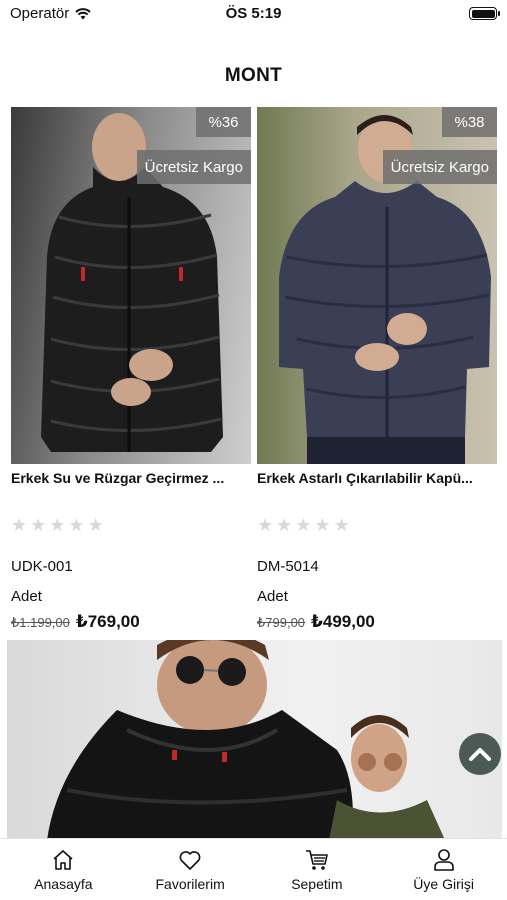  Describe the element at coordinates (42, 566) in the screenshot. I see `product-code: UDK-001` at that location.